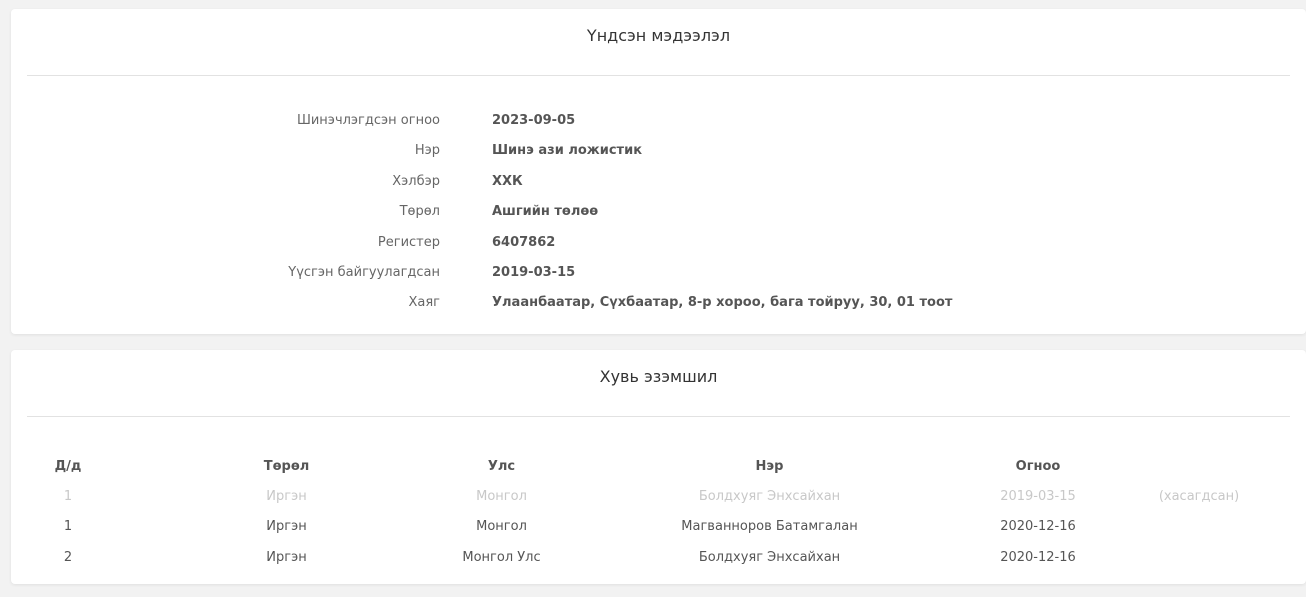 The width and height of the screenshot is (1306, 597). Describe the element at coordinates (769, 466) in the screenshot. I see `column-header-name: Нэр` at that location.